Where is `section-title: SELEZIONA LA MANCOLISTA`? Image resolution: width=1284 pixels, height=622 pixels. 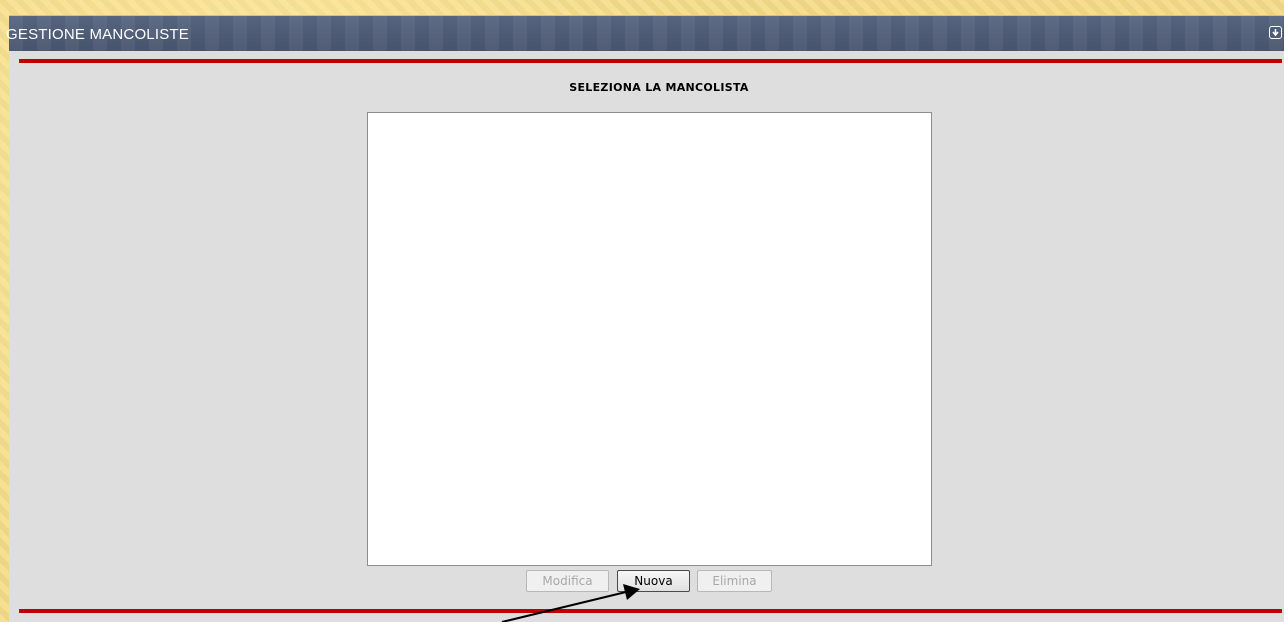
section-title: SELEZIONA LA MANCOLISTA is located at coordinates (659, 87).